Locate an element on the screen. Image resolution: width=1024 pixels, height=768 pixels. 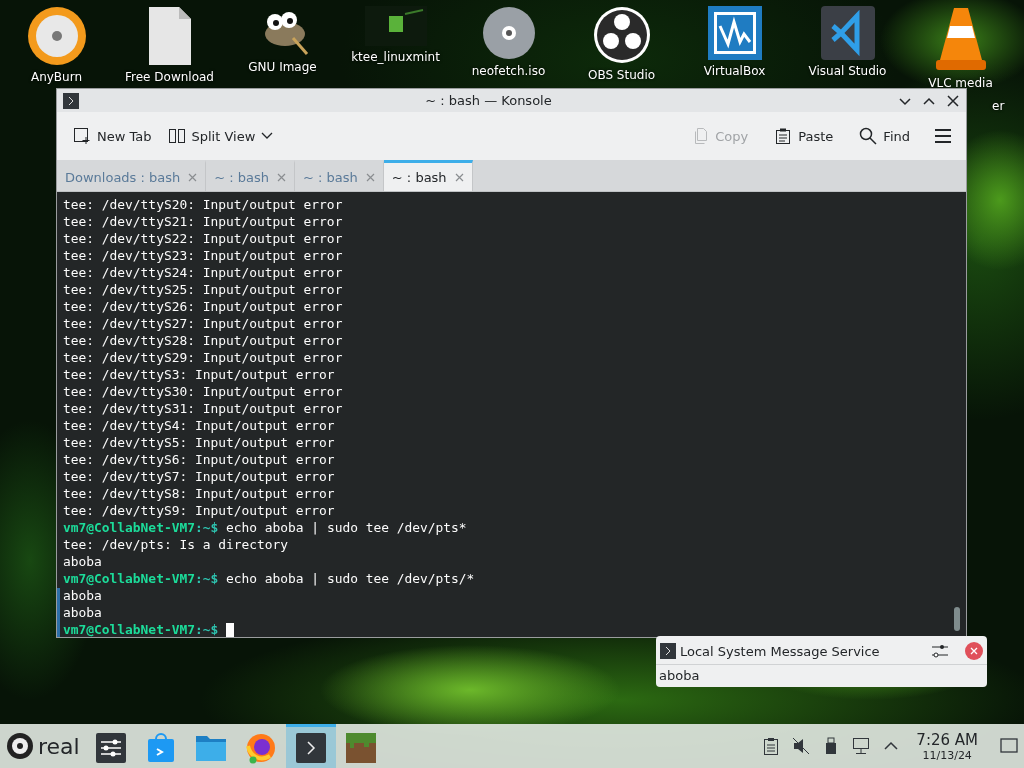
code-editor-icon is located at coordinates (847, 33).